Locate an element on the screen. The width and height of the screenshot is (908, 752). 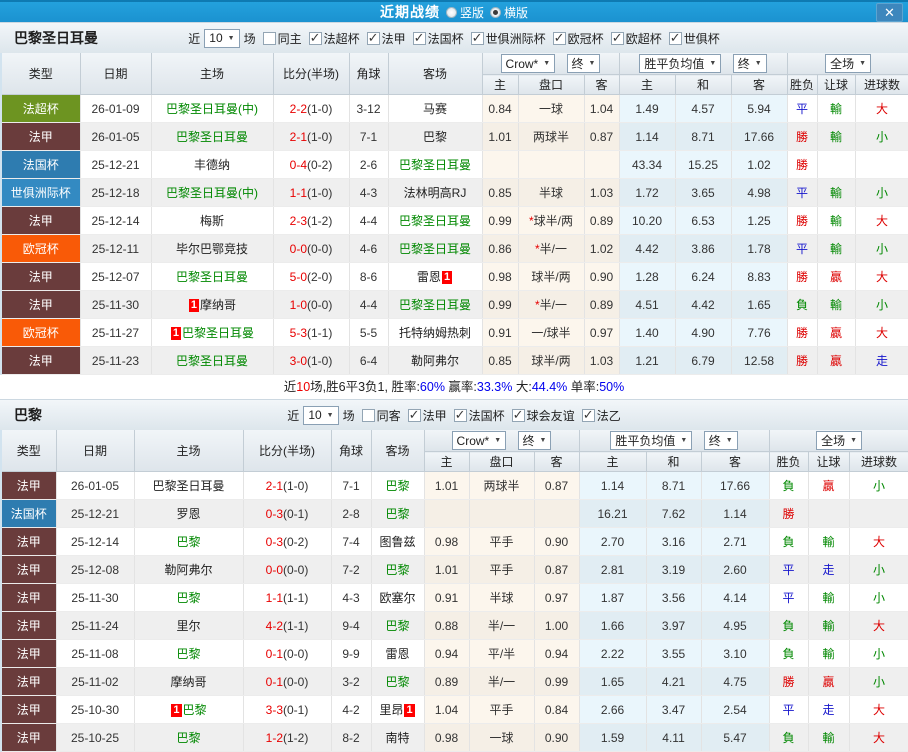
away-team: 勒阿弗尔 is located at coordinates (434, 361).